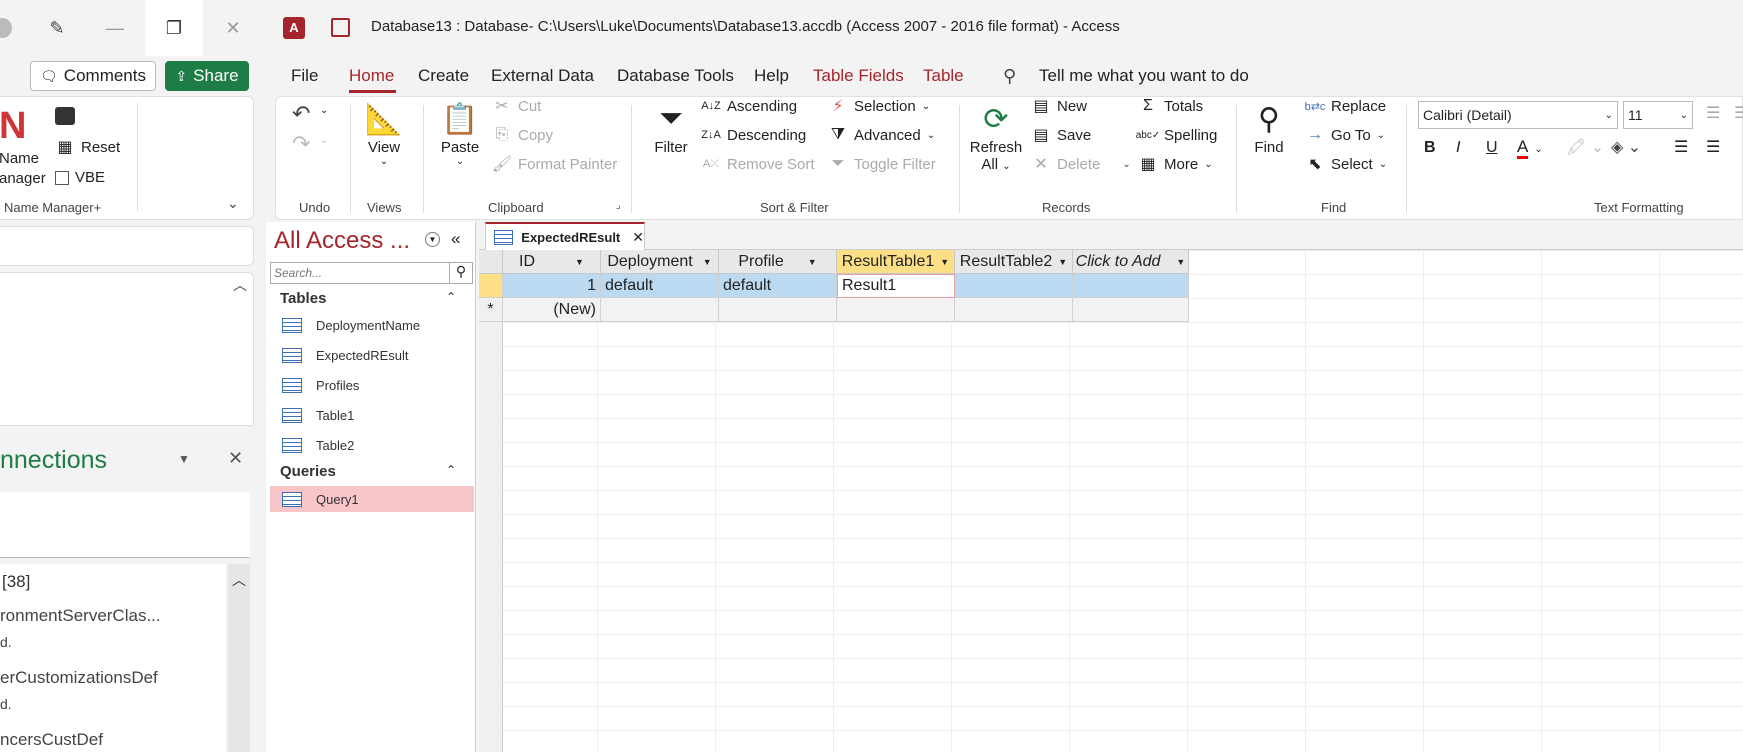 The image size is (1743, 752). What do you see at coordinates (896, 262) in the screenshot?
I see `column-header-resulttable1: ResultTable1 ▼` at bounding box center [896, 262].